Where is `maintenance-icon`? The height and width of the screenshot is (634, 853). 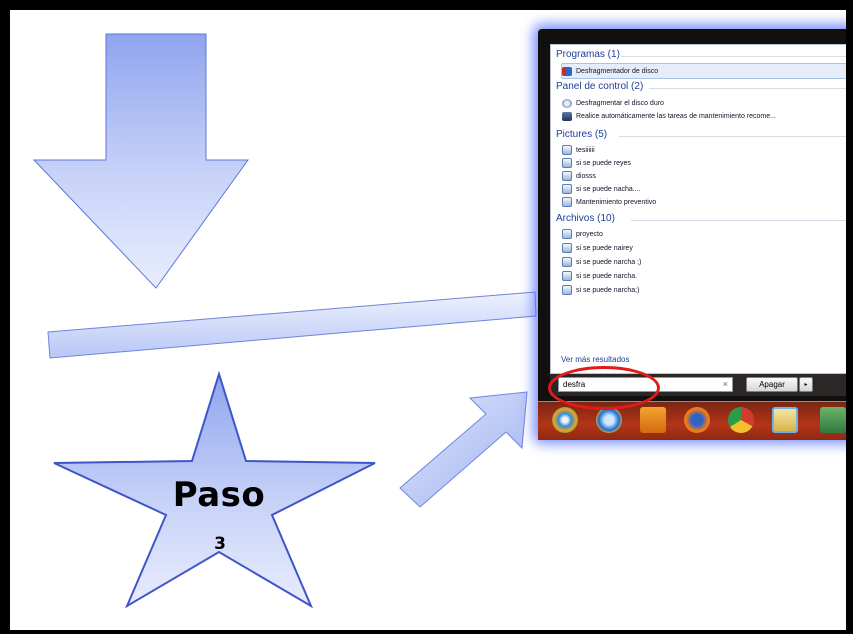 maintenance-icon is located at coordinates (567, 116).